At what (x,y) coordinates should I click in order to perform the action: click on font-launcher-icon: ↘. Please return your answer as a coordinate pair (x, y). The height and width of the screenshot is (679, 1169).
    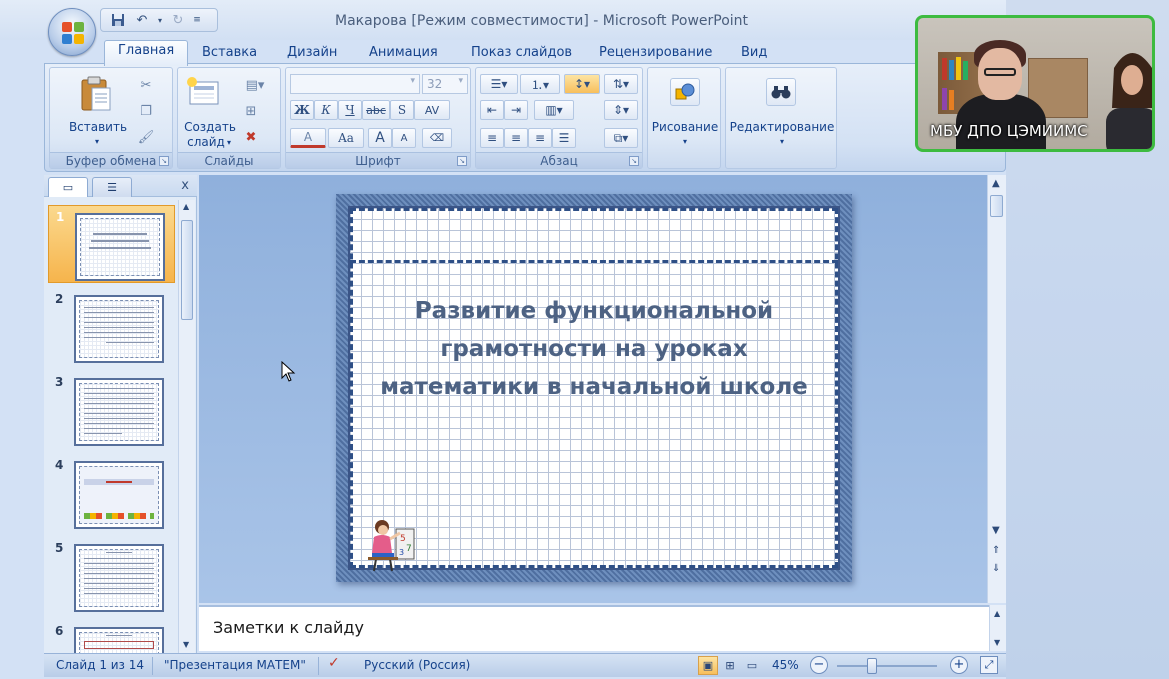
    Looking at the image, I should click on (462, 161).